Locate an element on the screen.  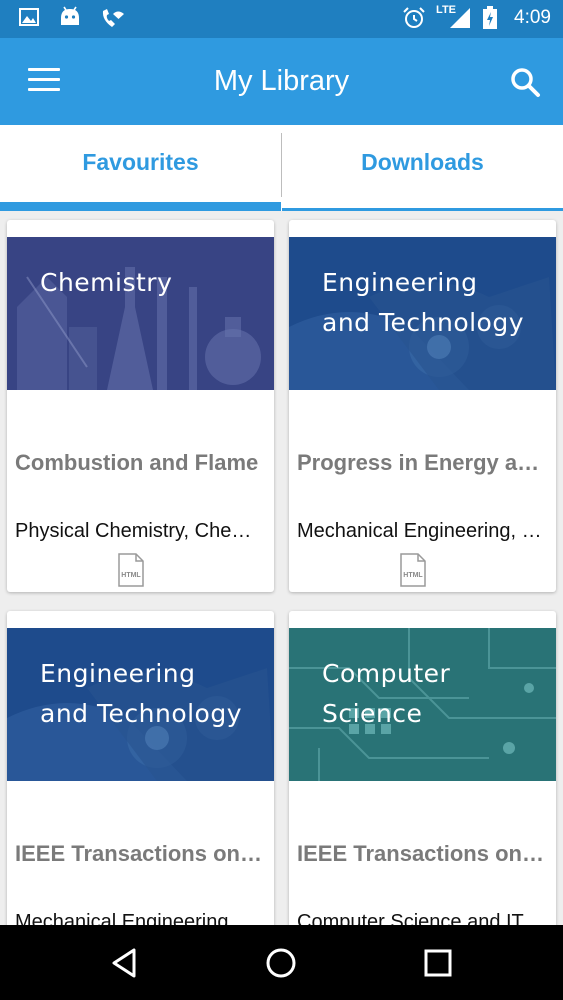
status-bar: LTE 4:09 is located at coordinates (281, 19).